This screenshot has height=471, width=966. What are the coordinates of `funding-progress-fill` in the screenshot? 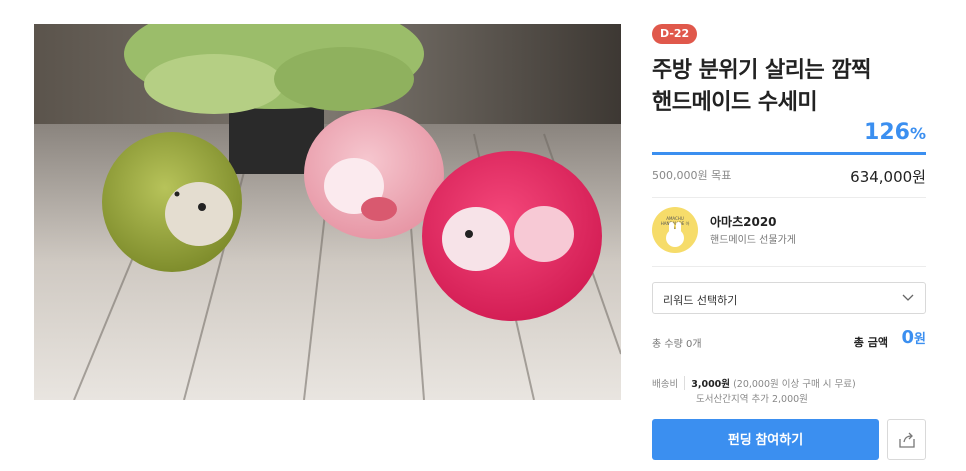 It's located at (789, 153).